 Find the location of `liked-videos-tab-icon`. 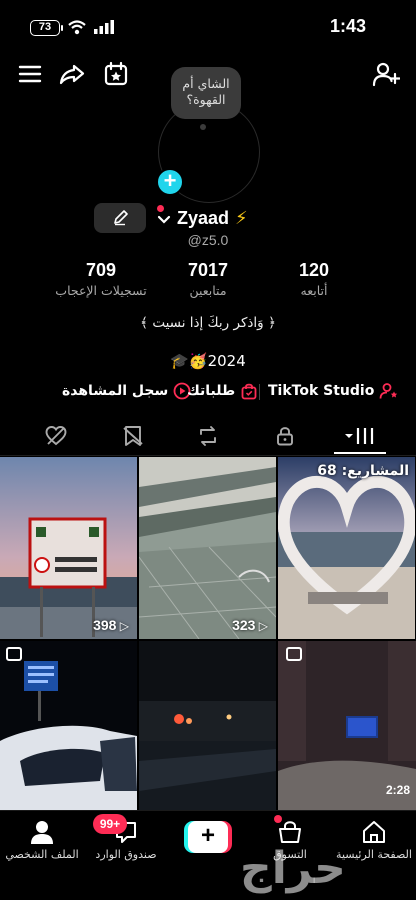

liked-videos-tab-icon is located at coordinates (56, 436).